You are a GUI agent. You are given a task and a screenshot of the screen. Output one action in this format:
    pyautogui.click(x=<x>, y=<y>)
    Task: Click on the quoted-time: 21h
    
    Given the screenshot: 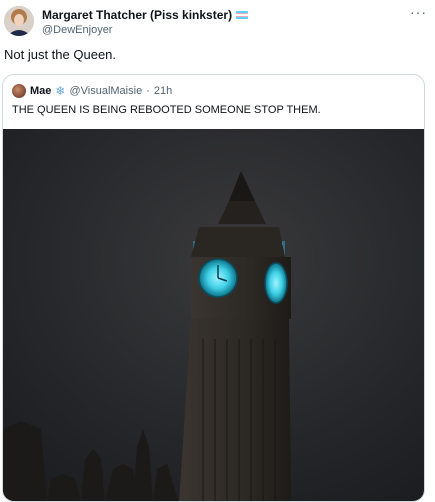 What is the action you would take?
    pyautogui.click(x=163, y=91)
    